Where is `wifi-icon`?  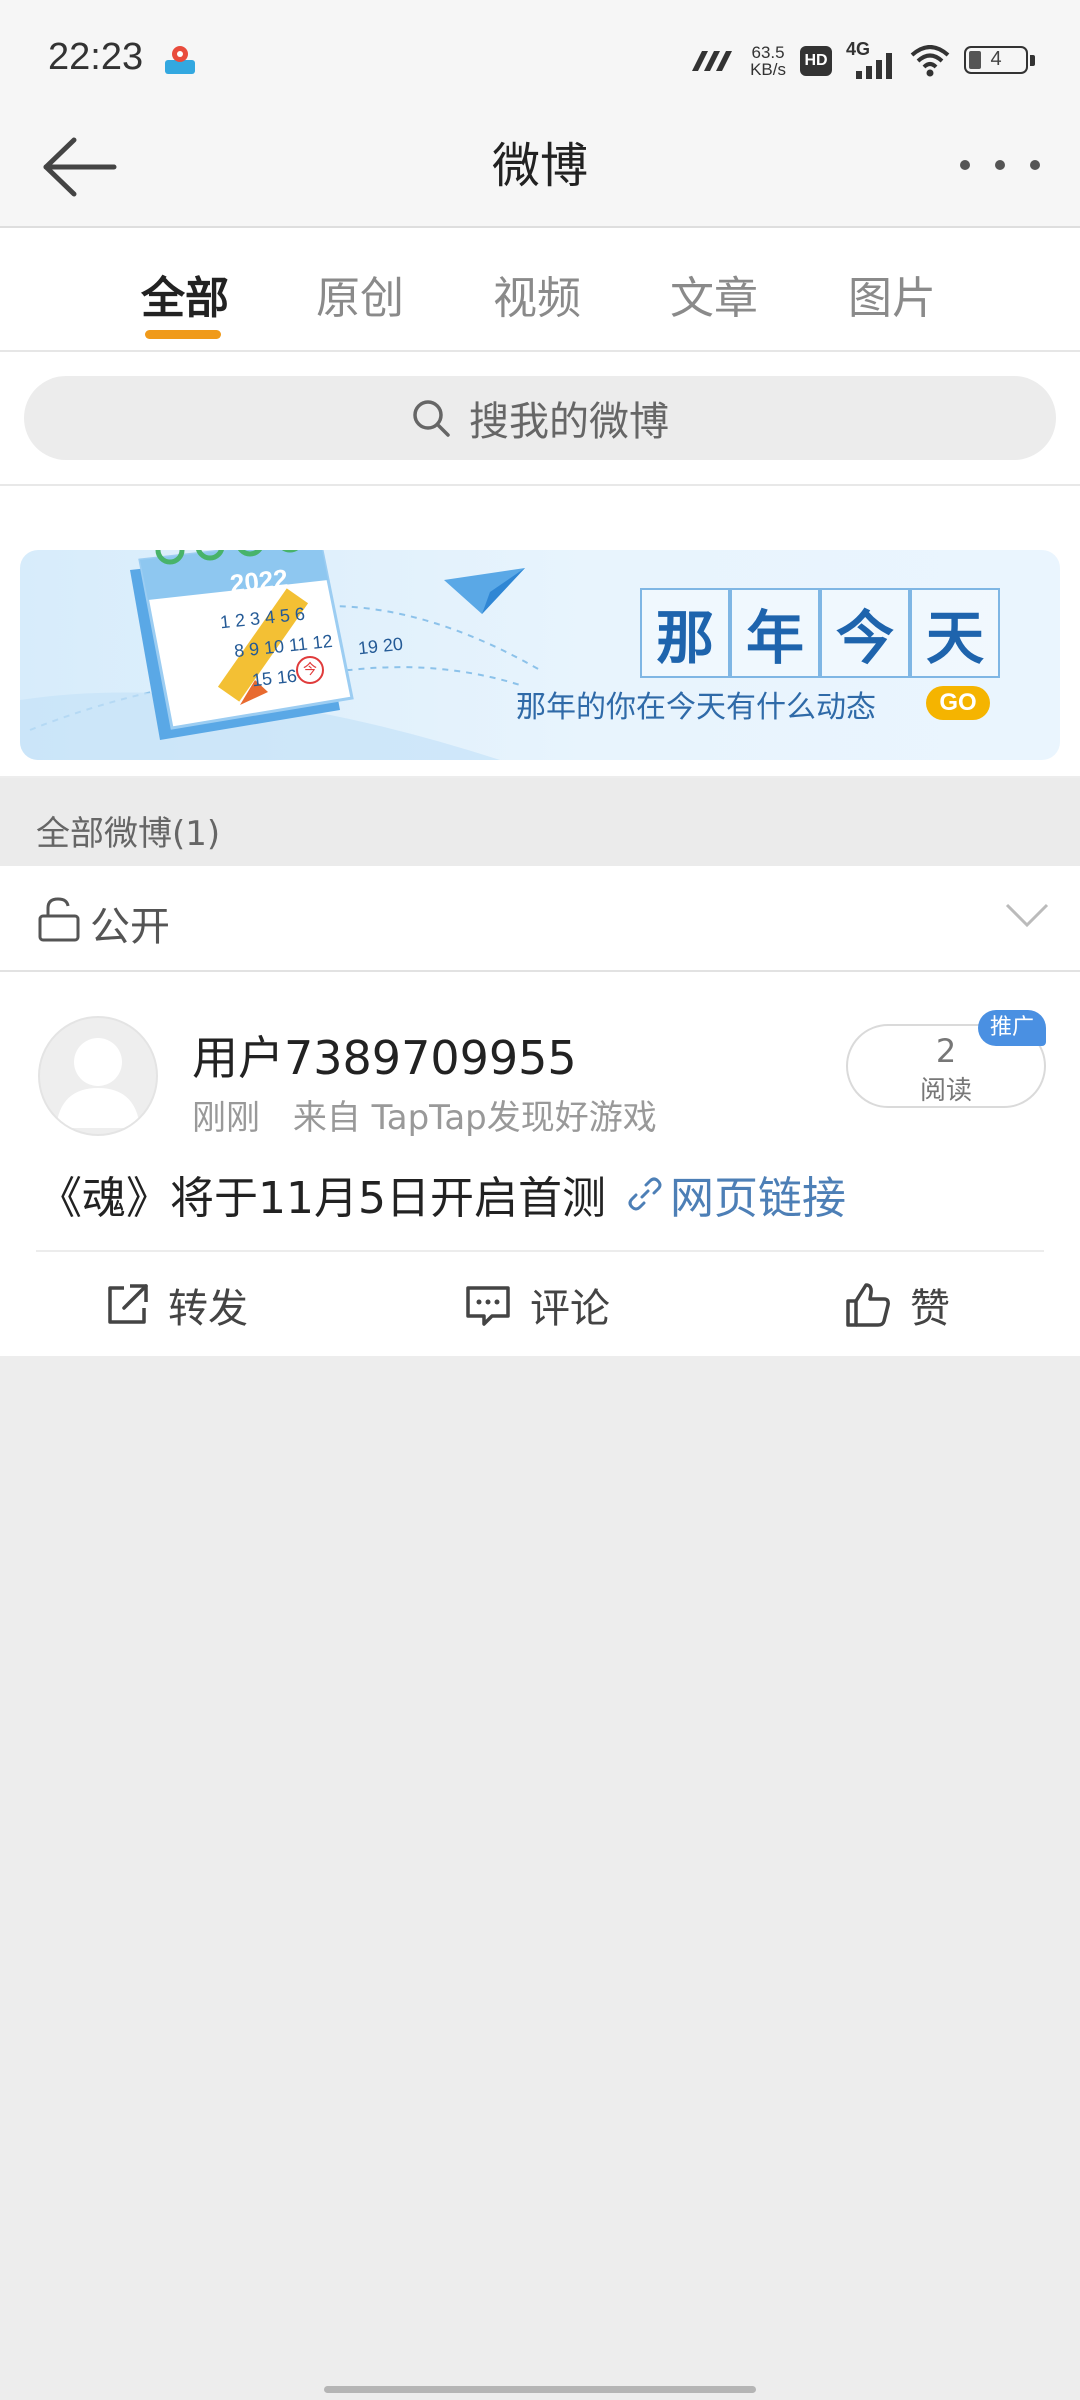 wifi-icon is located at coordinates (930, 61).